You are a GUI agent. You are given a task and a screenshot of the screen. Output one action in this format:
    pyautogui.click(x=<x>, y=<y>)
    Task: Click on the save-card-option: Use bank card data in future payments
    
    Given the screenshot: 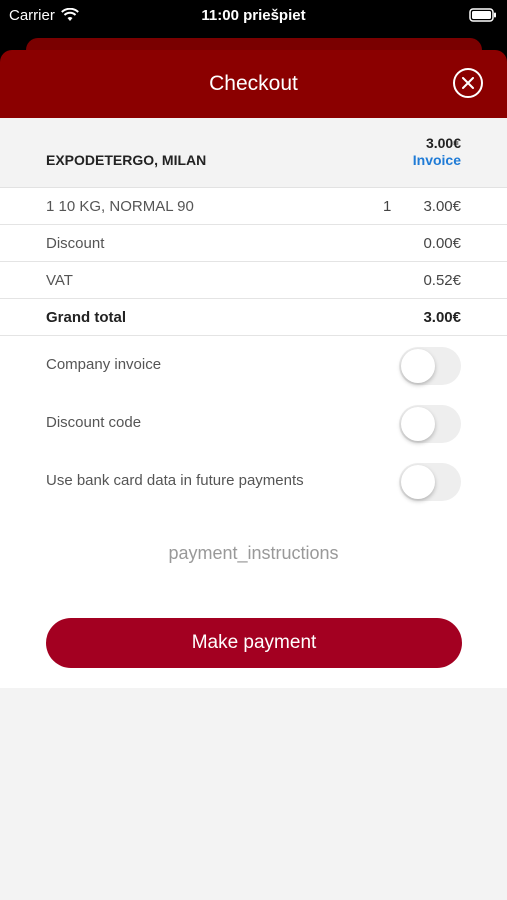 What is the action you would take?
    pyautogui.click(x=253, y=481)
    